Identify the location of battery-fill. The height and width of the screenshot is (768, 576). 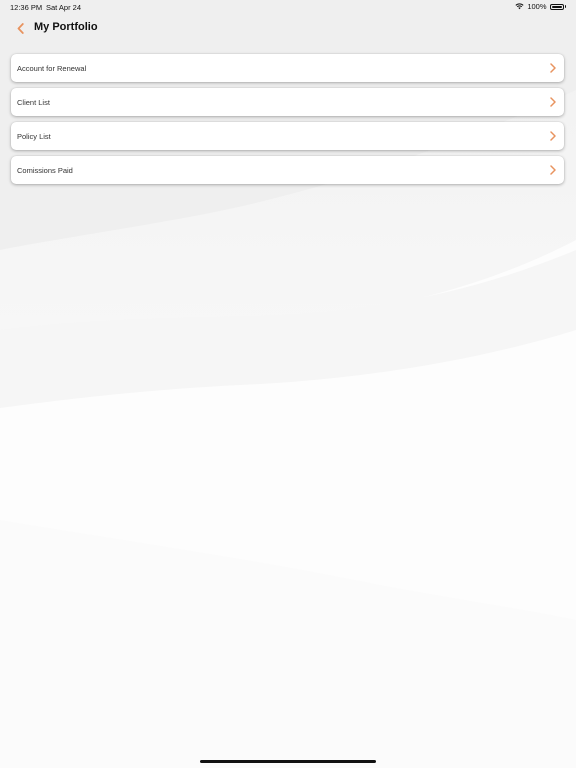
(556, 6).